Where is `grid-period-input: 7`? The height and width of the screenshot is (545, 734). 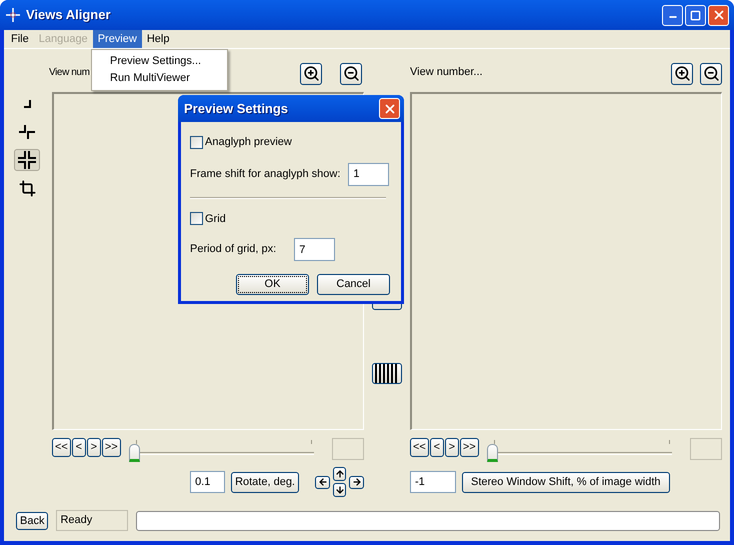
grid-period-input: 7 is located at coordinates (315, 249).